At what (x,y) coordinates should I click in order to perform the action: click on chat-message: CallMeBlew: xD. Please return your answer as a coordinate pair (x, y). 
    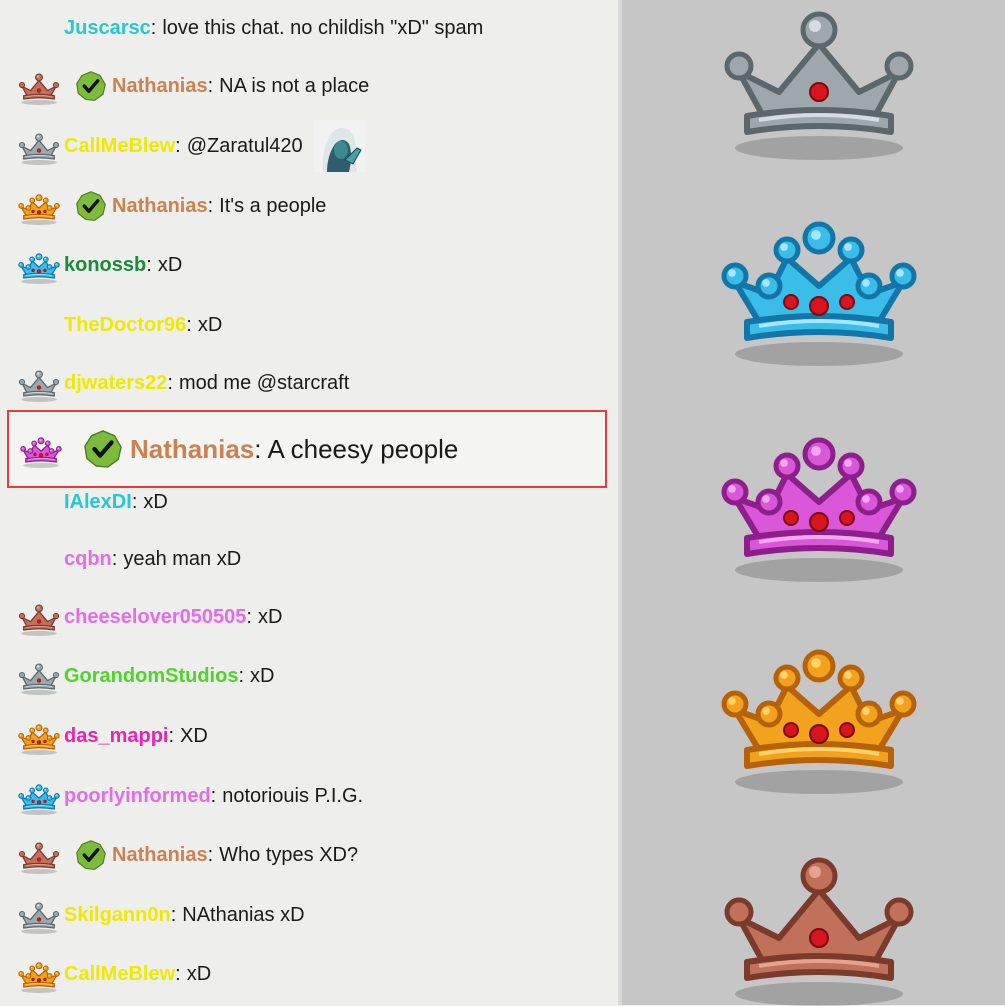
    Looking at the image, I should click on (309, 974).